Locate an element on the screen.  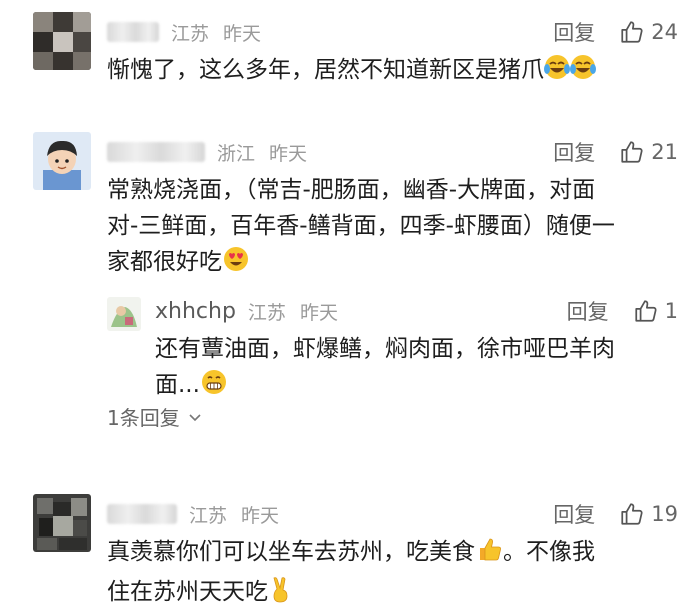
comment-text: 真羡慕你们可以坐车去苏州，吃美食 。不像我 住在苏州天天吃 is located at coordinates (397, 574).